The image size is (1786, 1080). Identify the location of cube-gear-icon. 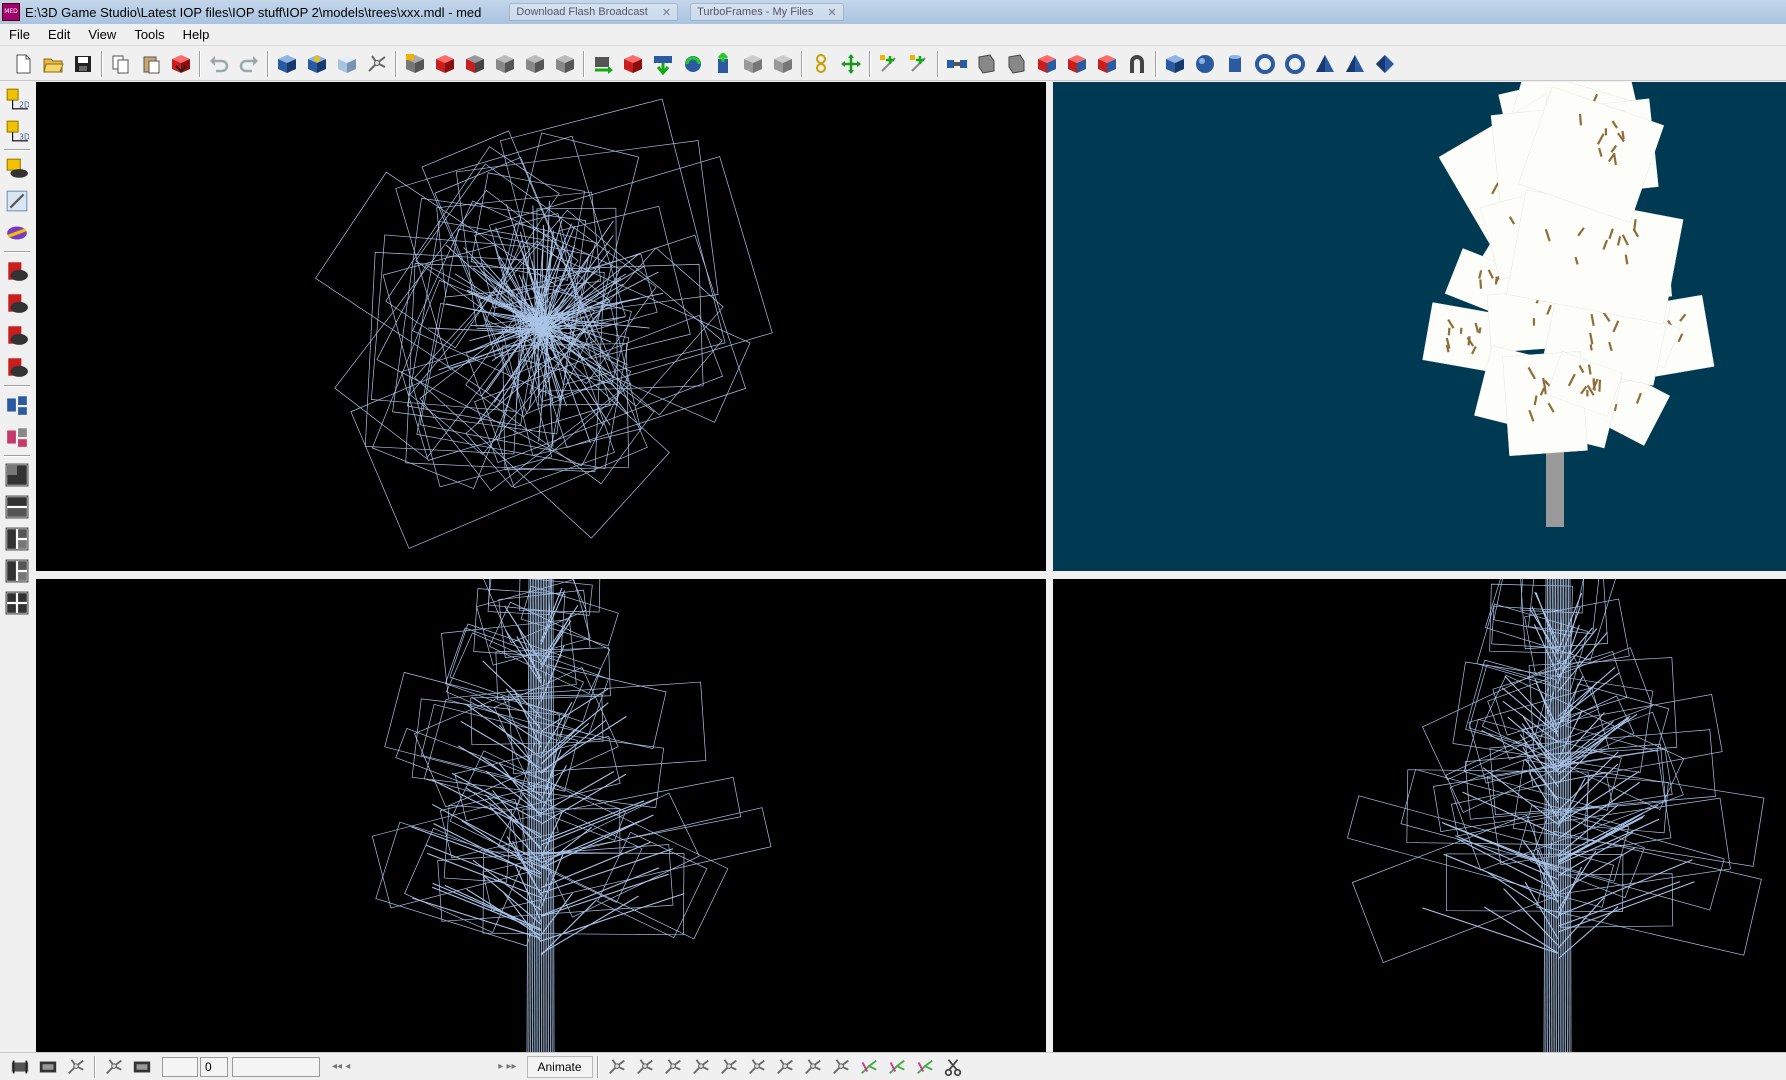
(317, 64).